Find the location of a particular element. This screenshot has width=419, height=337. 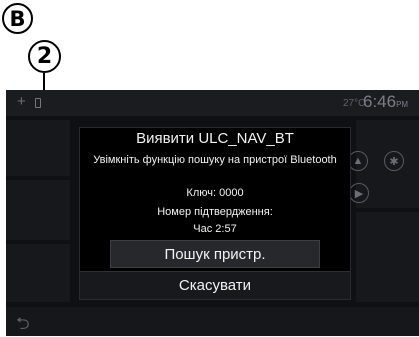

callout-b: B is located at coordinates (17, 18).